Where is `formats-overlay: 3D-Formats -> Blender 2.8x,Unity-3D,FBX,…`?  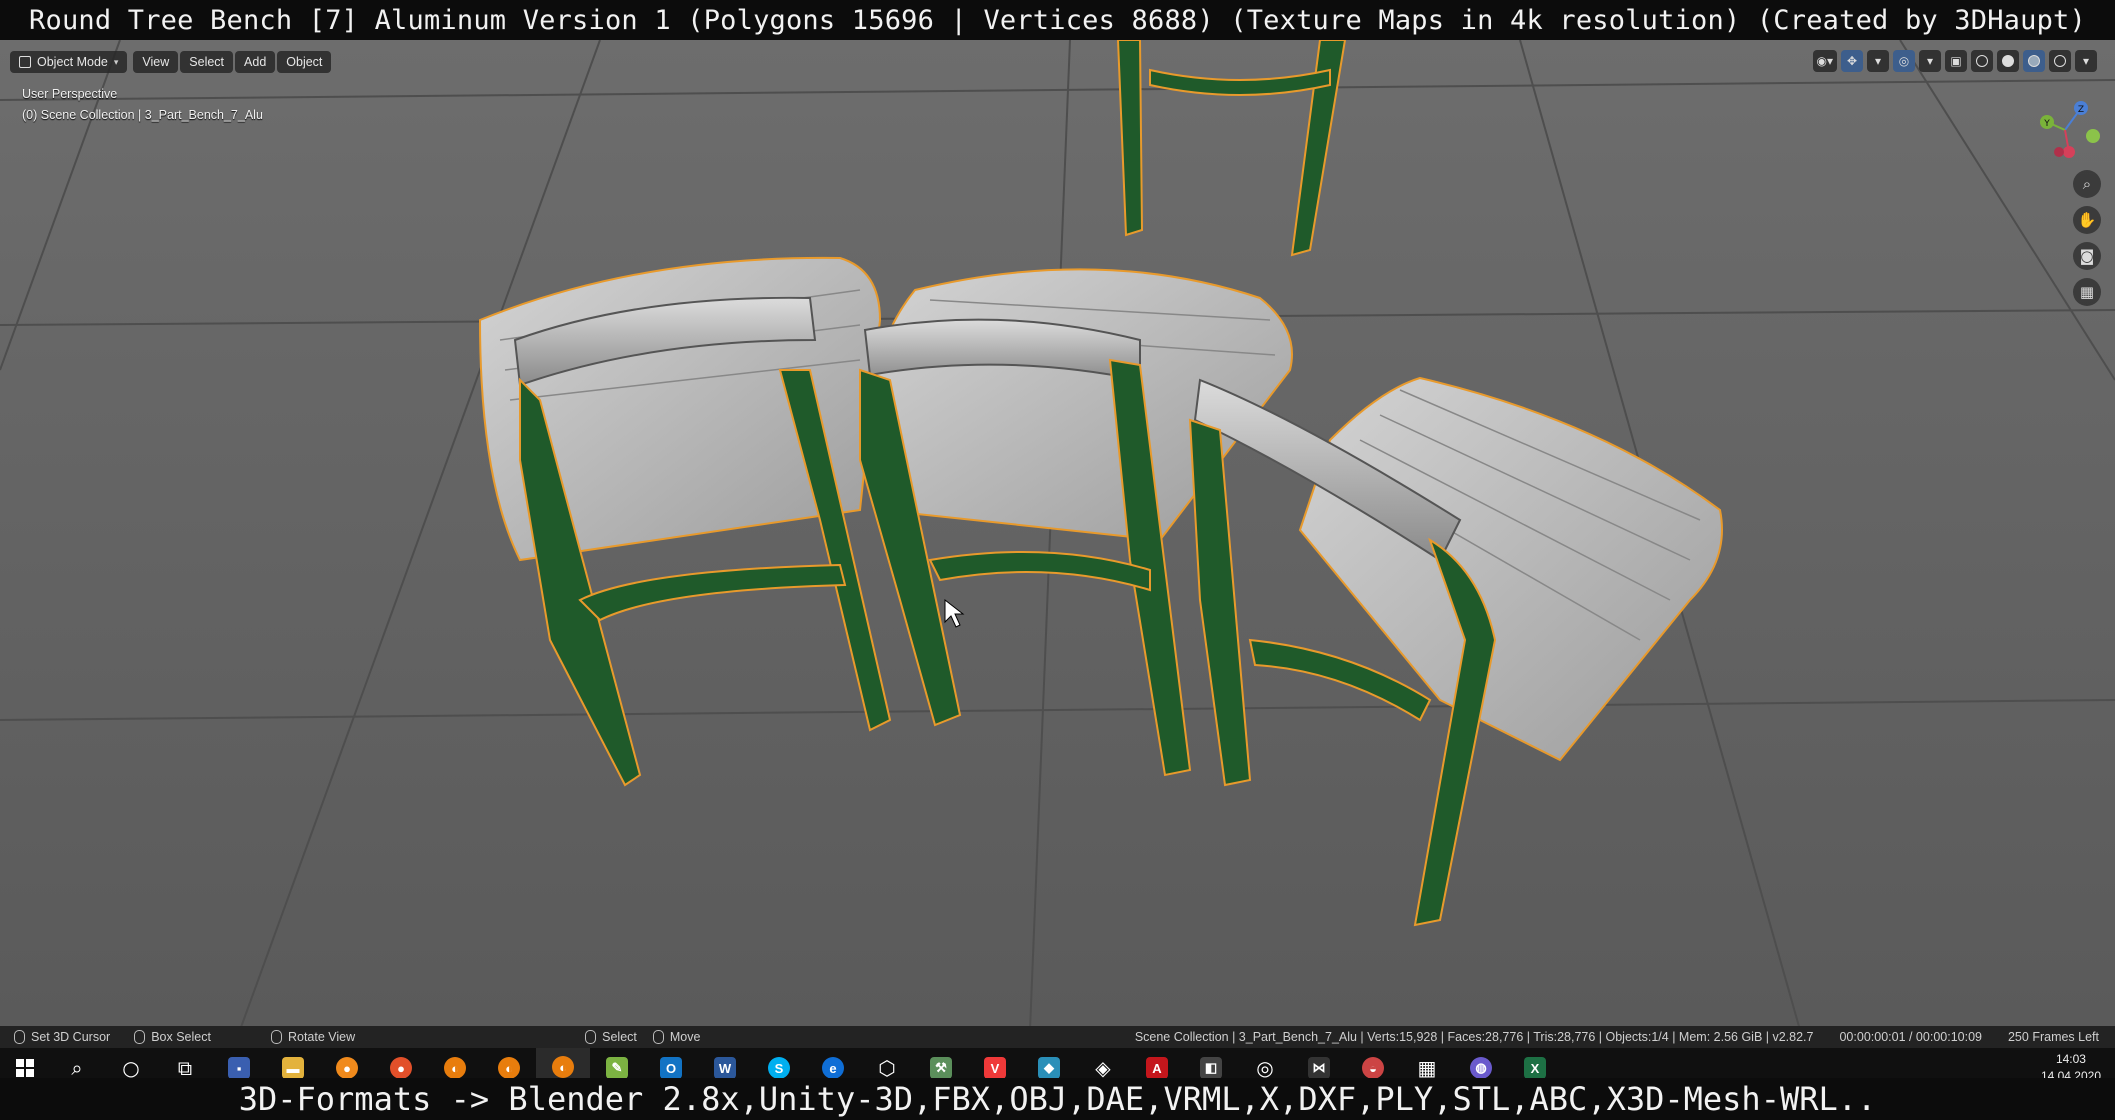 formats-overlay: 3D-Formats -> Blender 2.8x,Unity-3D,FBX,… is located at coordinates (1057, 1099).